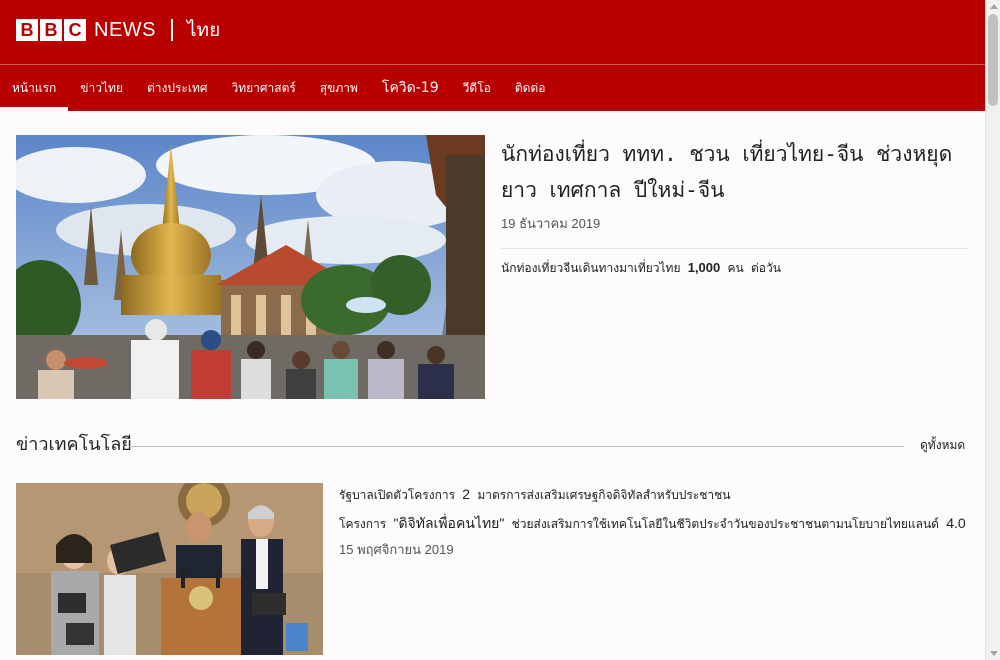  What do you see at coordinates (363, 524) in the screenshot?
I see `story-summary-prefix: โครงการ` at bounding box center [363, 524].